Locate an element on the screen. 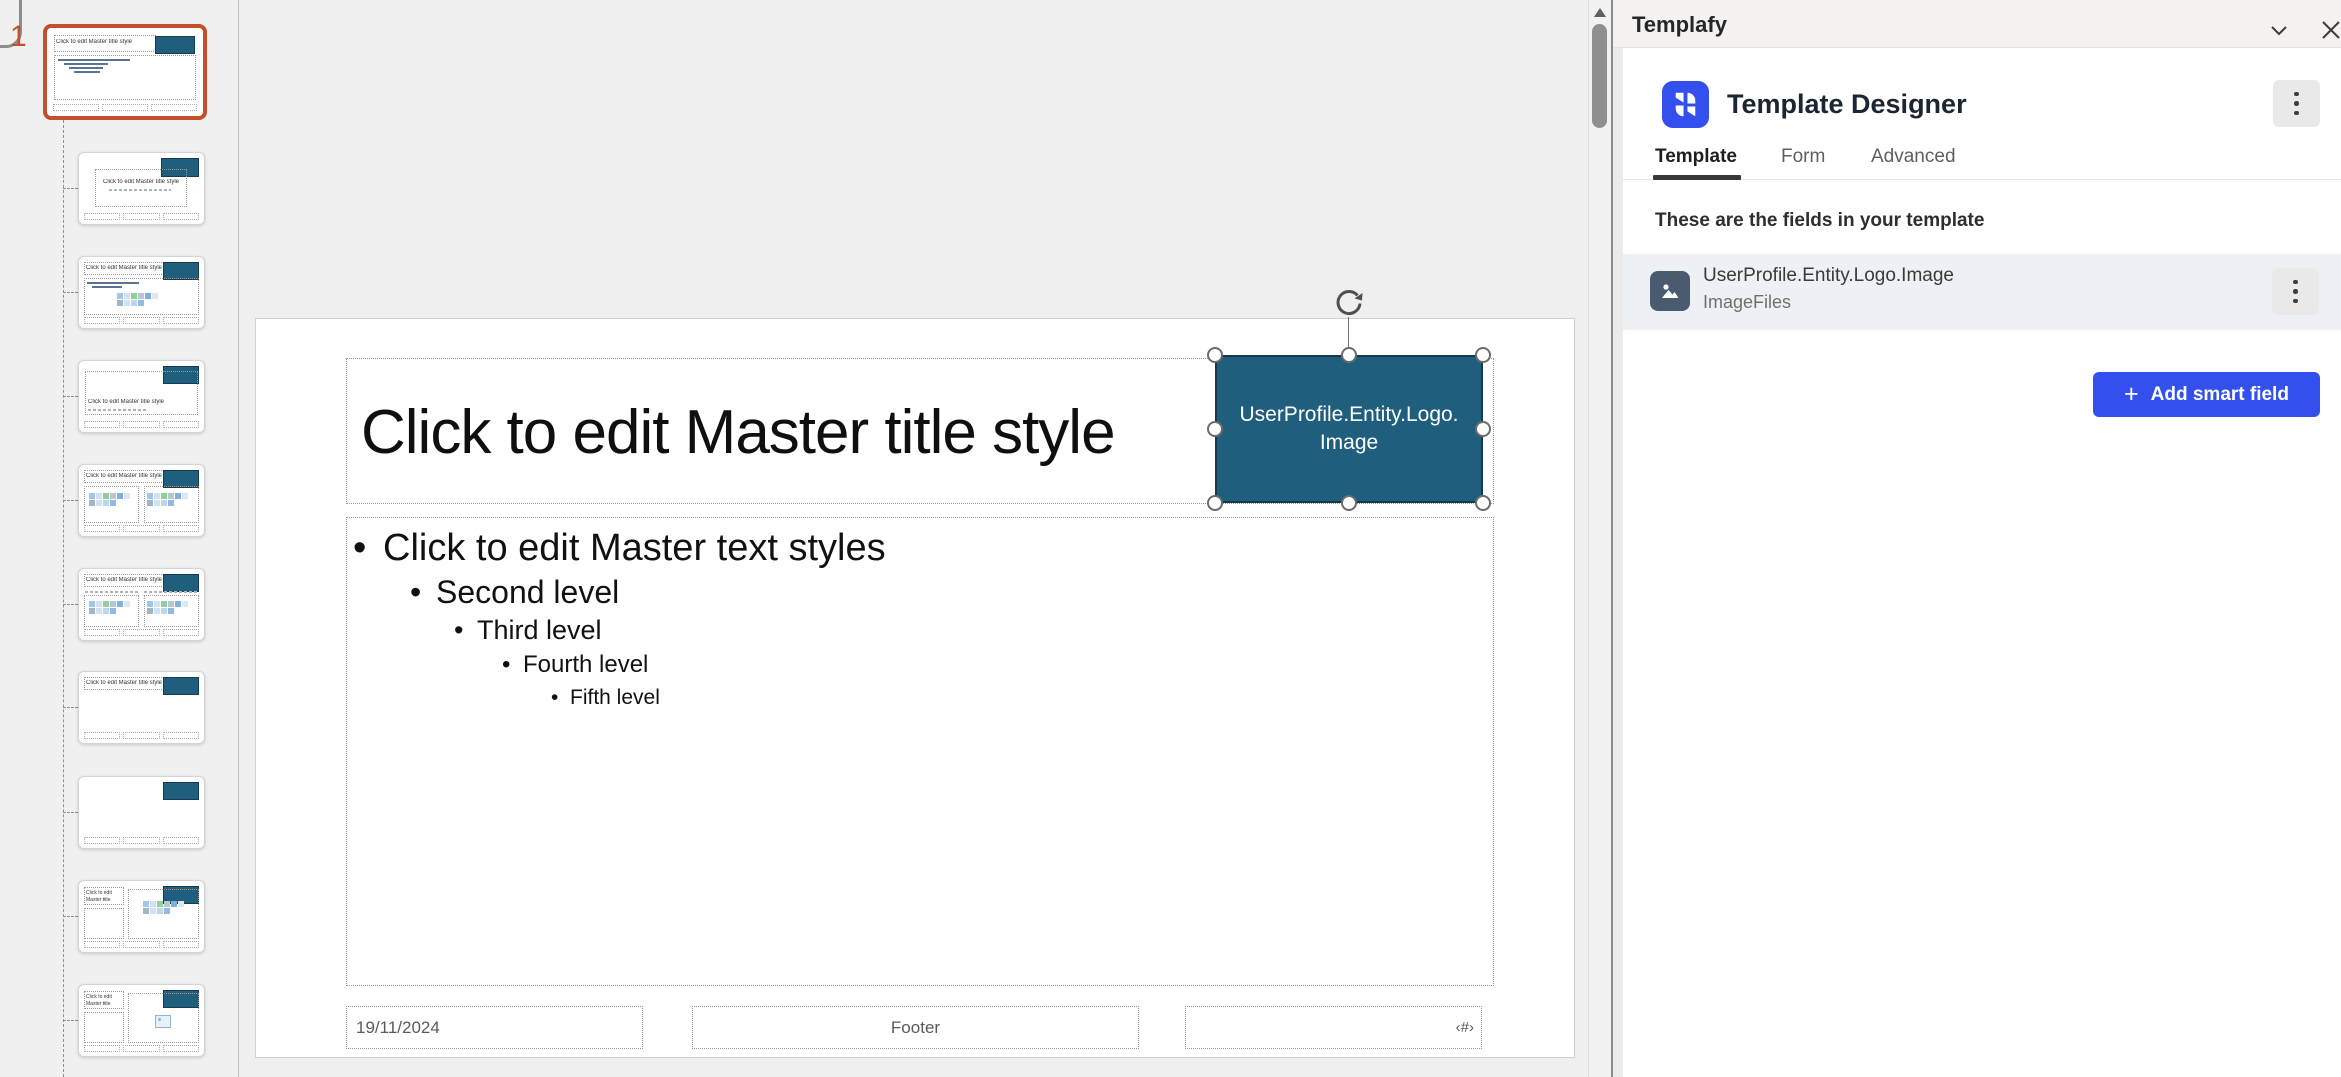  rotate-handle-stem is located at coordinates (1348, 332).